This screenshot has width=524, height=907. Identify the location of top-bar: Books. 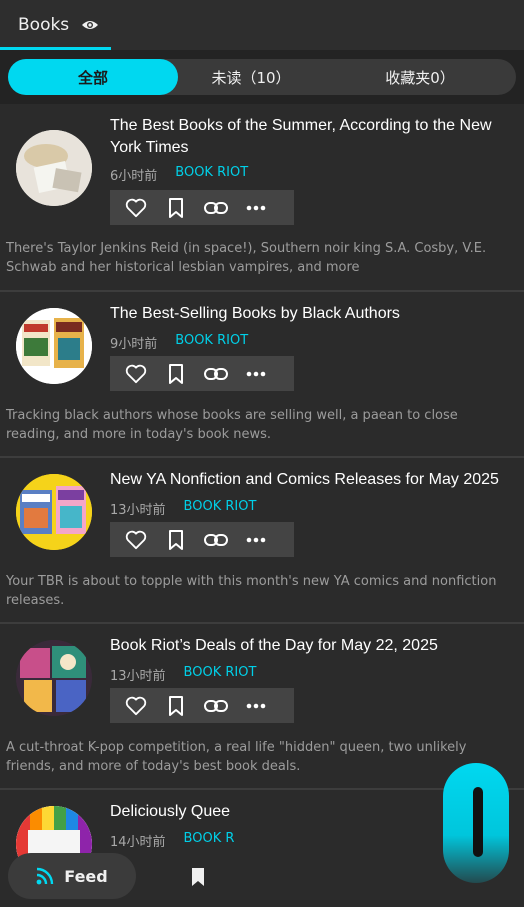
(262, 25).